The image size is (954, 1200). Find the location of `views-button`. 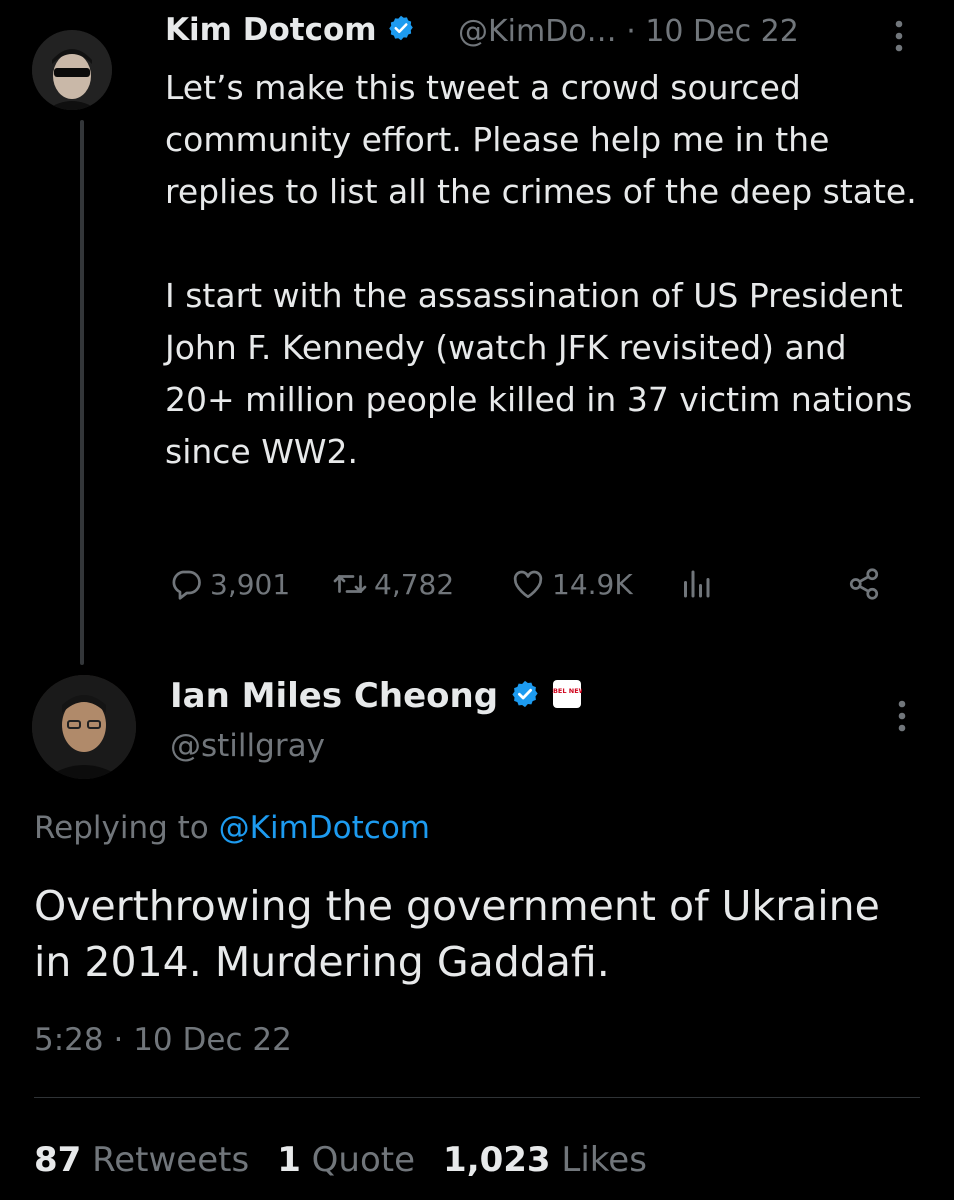

views-button is located at coordinates (699, 584).